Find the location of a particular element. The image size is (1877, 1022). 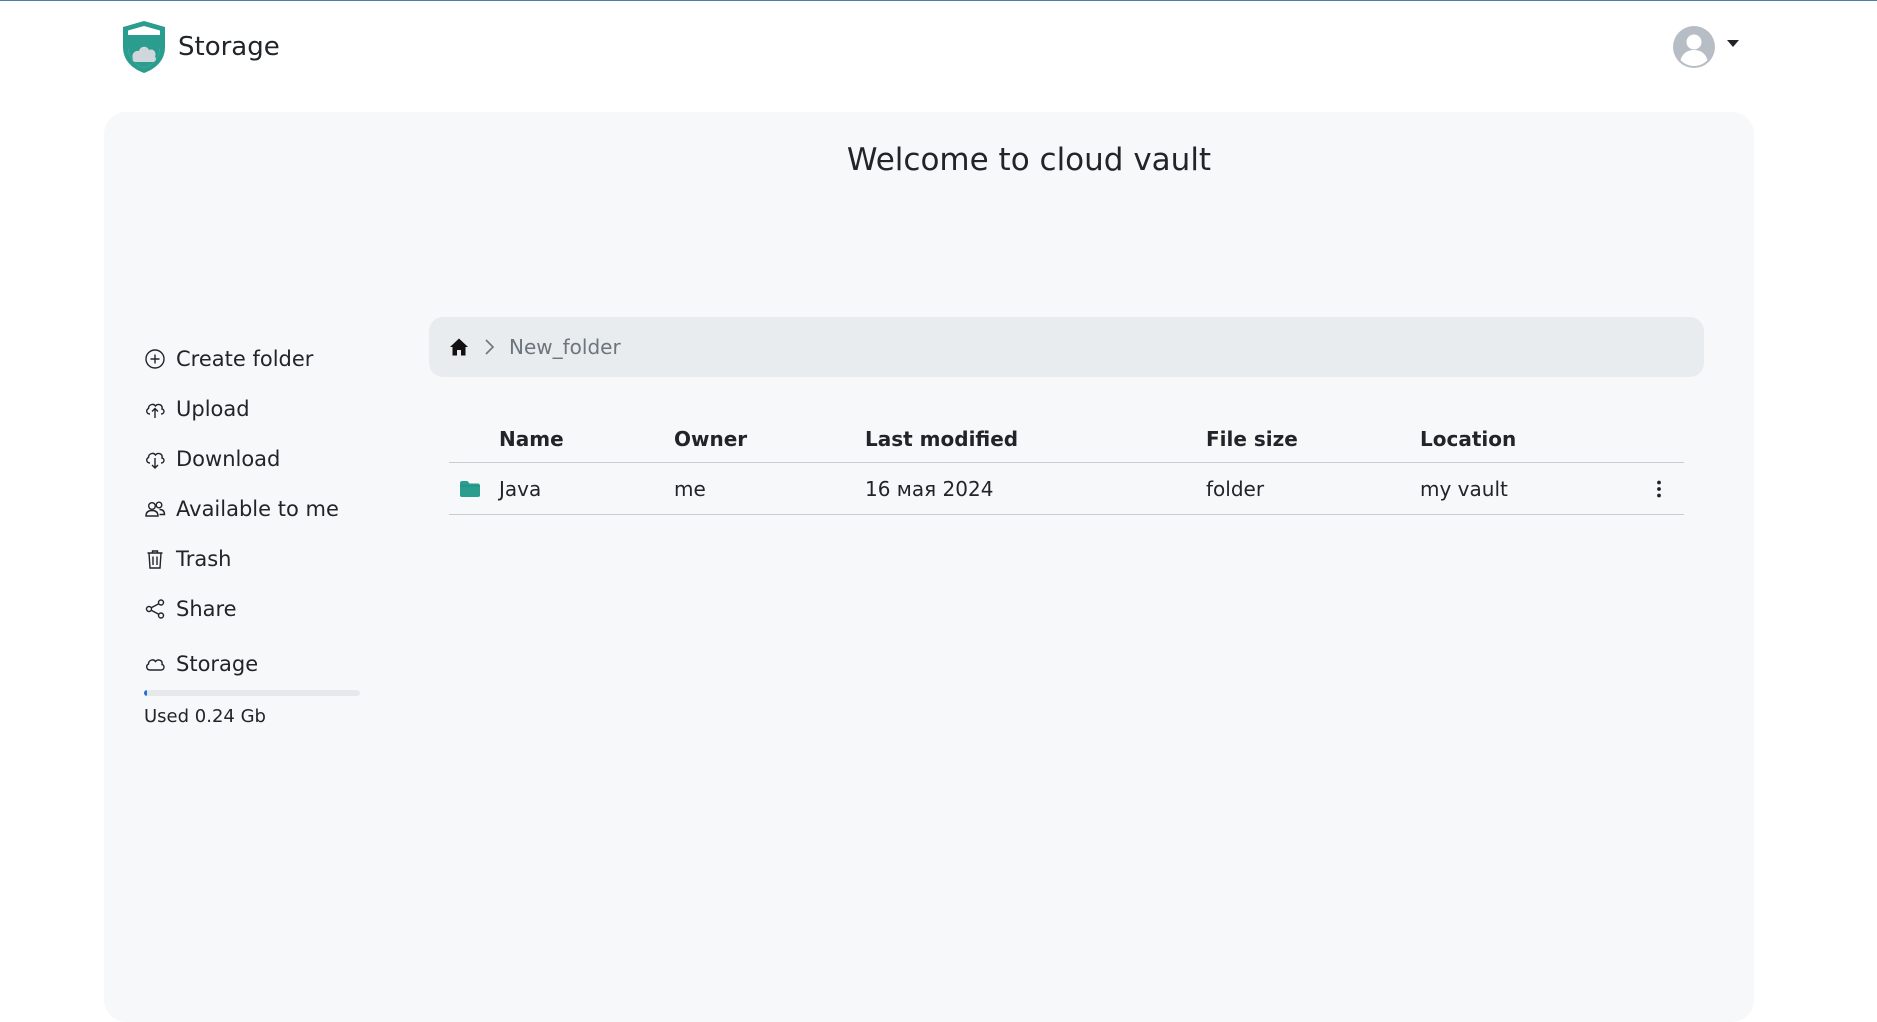

caret-down-icon is located at coordinates (1728, 44).